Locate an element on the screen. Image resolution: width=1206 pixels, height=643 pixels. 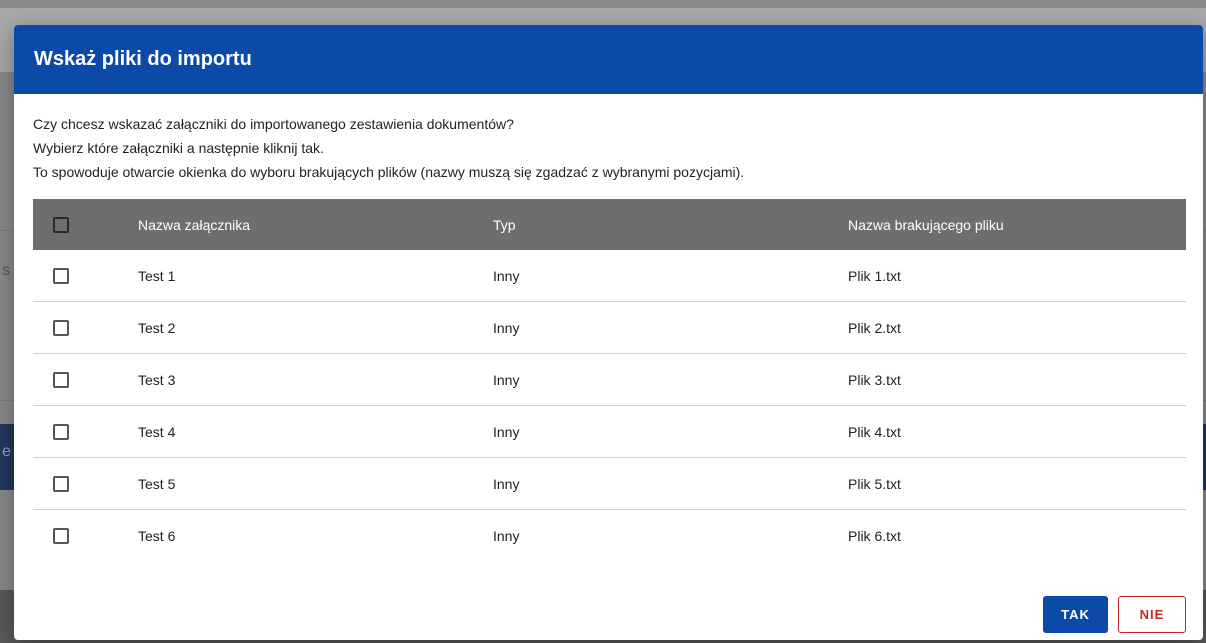
column-header-name: Nazwa załącznika is located at coordinates (315, 225).